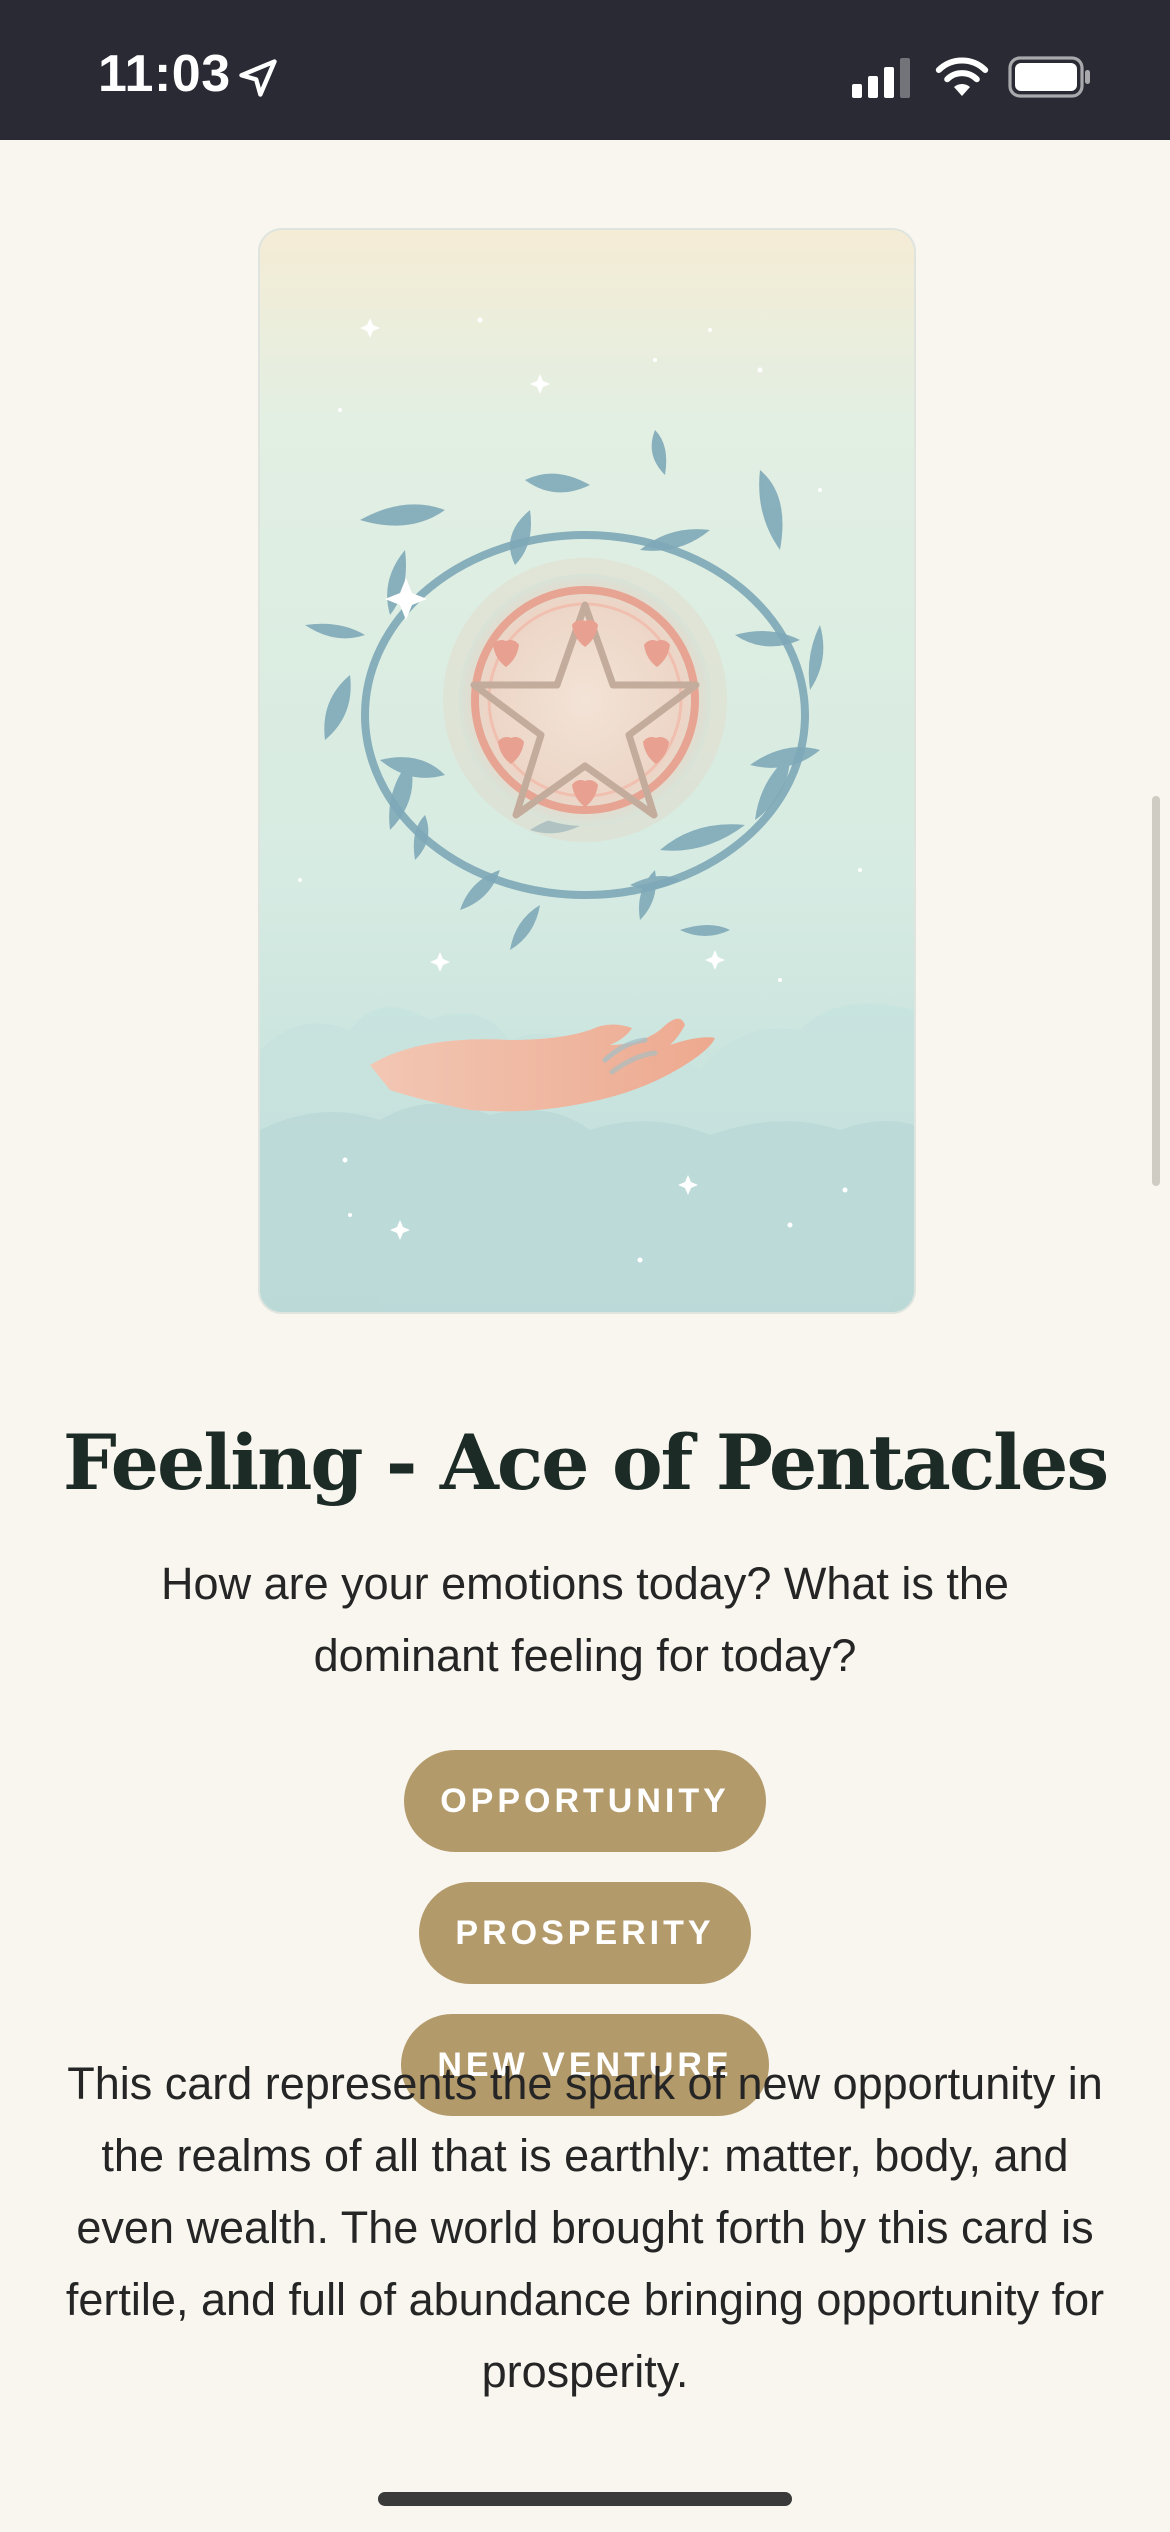  Describe the element at coordinates (881, 78) in the screenshot. I see `signal-icon` at that location.